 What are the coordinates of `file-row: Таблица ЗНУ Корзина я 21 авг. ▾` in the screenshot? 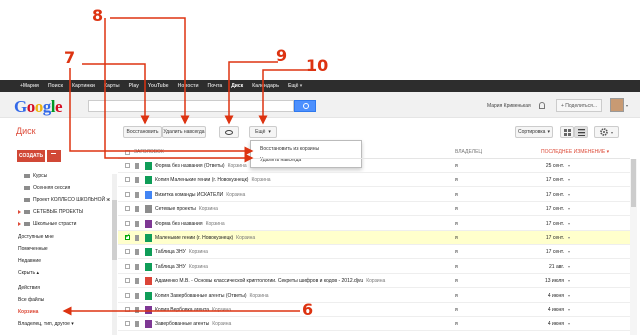 It's located at (374, 267).